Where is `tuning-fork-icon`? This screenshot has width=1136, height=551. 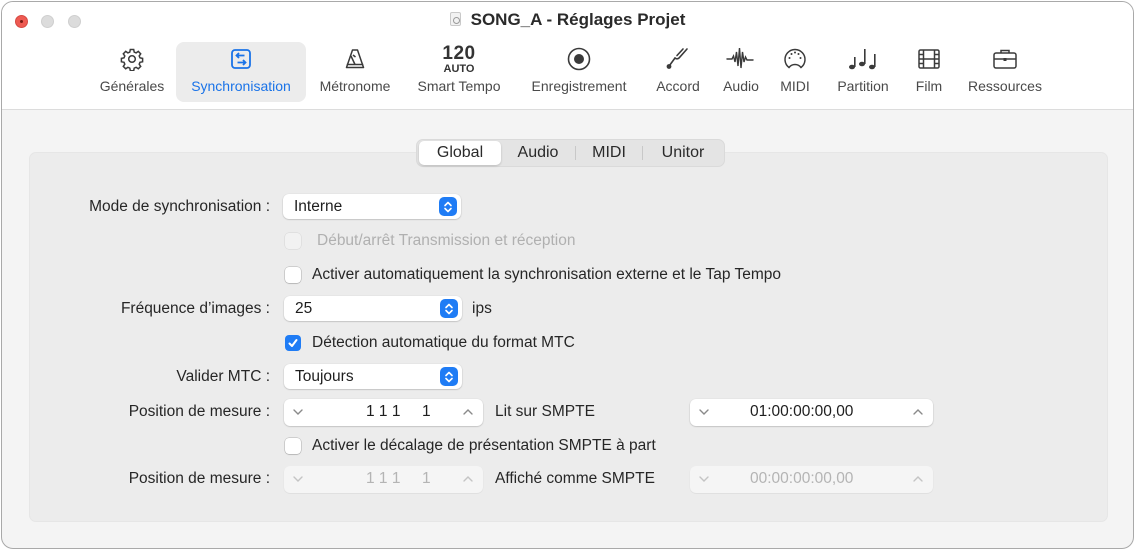
tuning-fork-icon is located at coordinates (678, 59).